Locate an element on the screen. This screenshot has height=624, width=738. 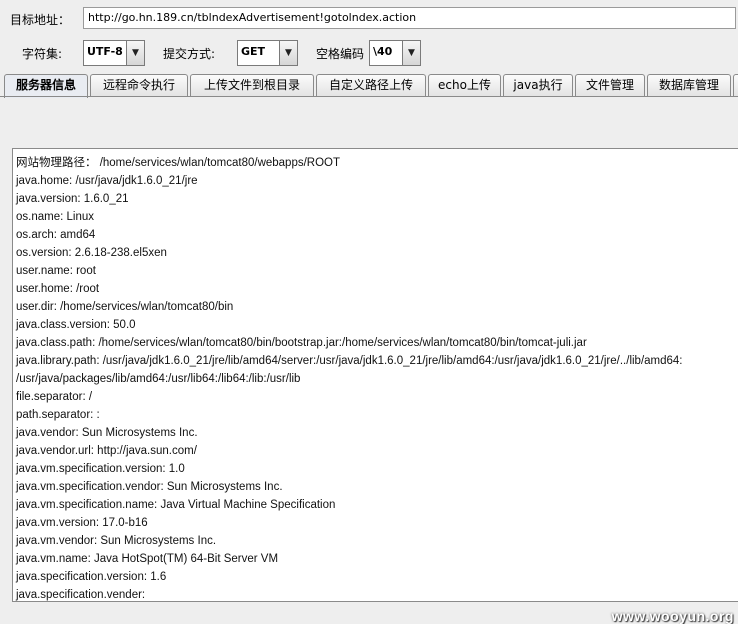
charset-label: 字符集: is located at coordinates (42, 54).